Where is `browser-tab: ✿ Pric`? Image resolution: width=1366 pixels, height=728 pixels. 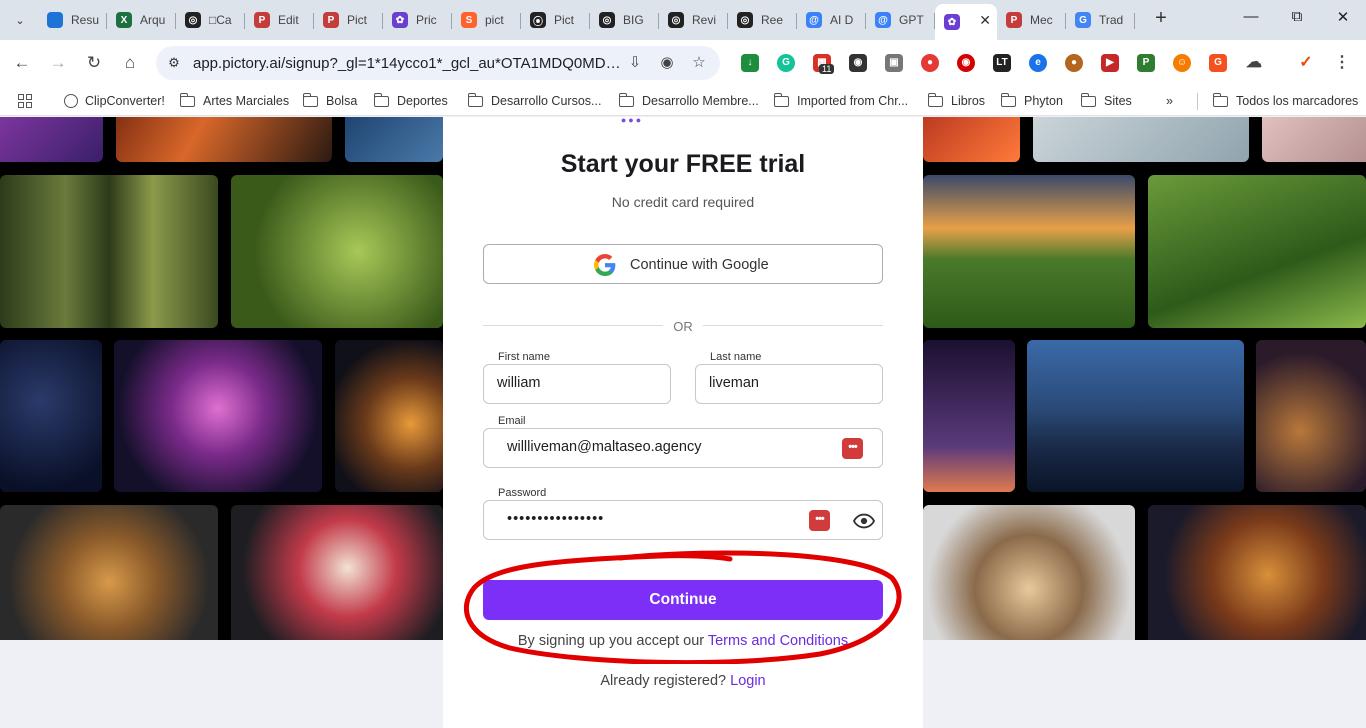
browser-tab: ✿ Pric is located at coordinates (417, 20).